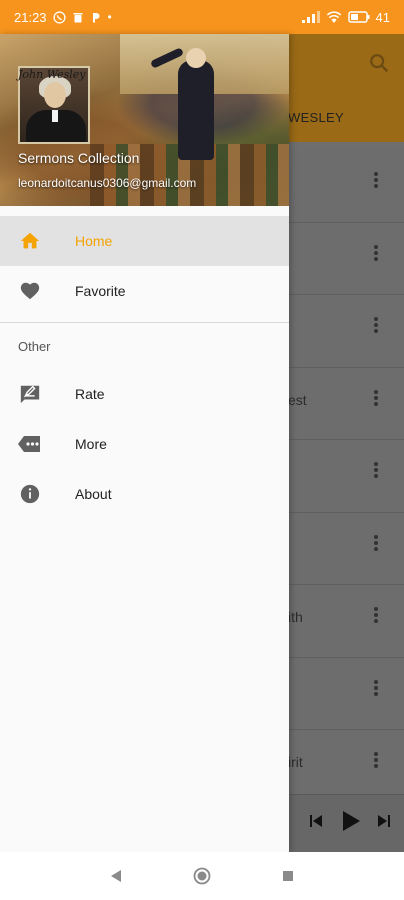  Describe the element at coordinates (346, 621) in the screenshot. I see `list-item: ith` at that location.